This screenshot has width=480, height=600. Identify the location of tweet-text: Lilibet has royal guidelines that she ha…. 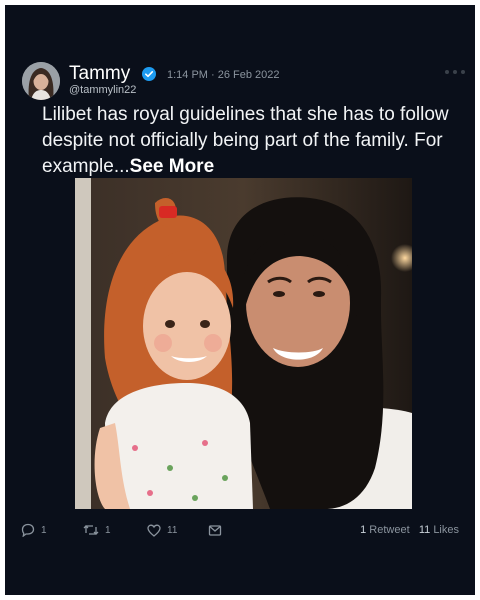
(252, 141).